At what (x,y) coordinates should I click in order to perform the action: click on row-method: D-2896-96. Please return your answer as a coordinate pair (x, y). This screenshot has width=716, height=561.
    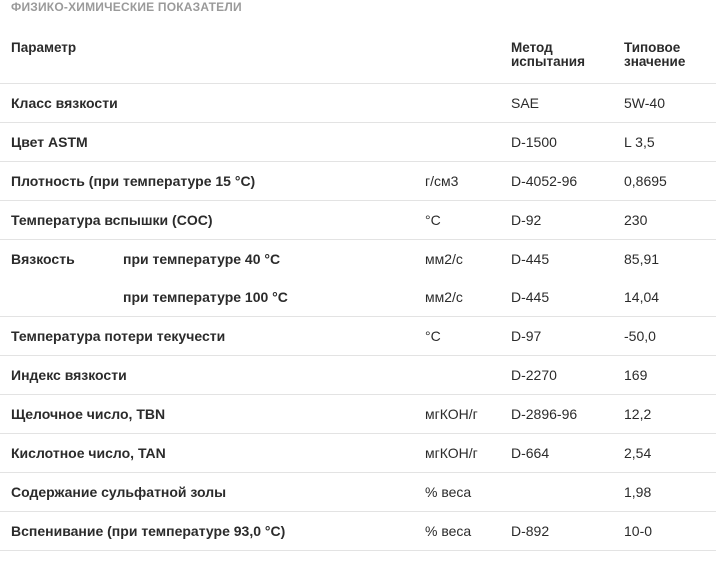
    Looking at the image, I should click on (544, 414).